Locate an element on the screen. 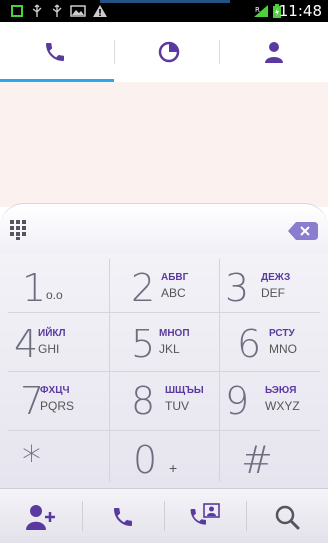 This screenshot has height=543, width=328. tab-contacts is located at coordinates (273, 52).